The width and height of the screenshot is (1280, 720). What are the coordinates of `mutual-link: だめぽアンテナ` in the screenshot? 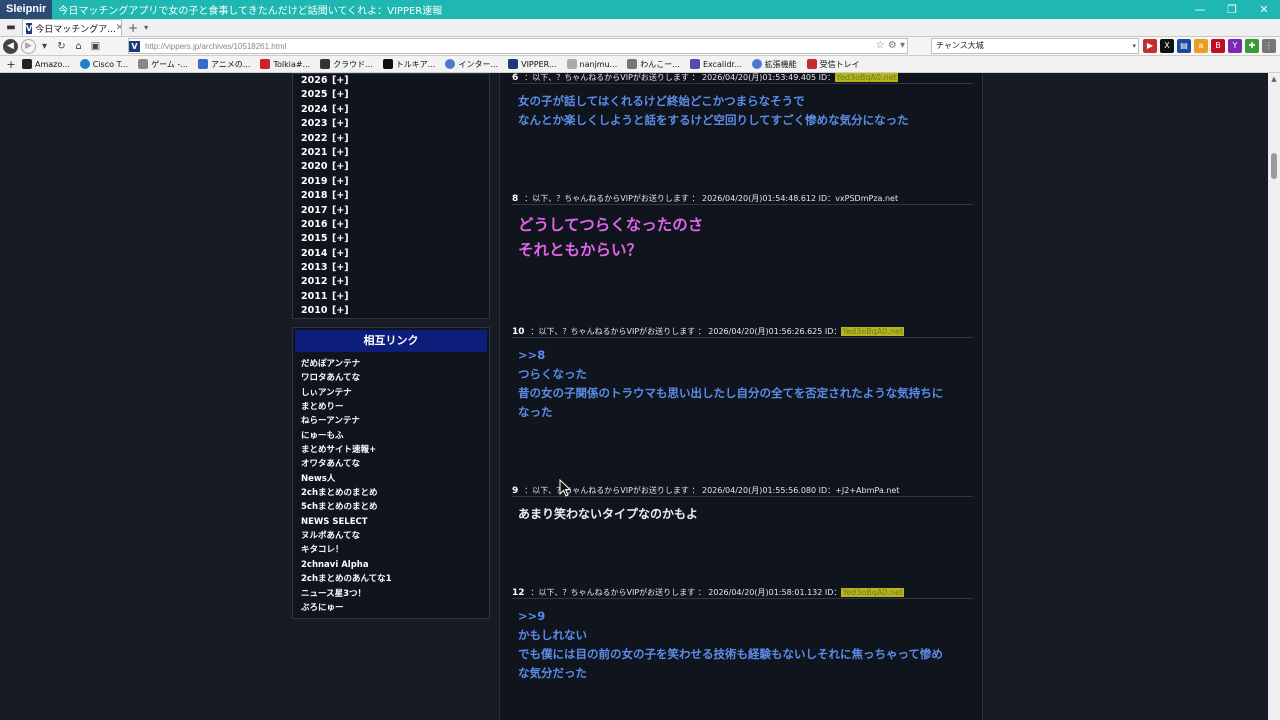 It's located at (395, 364).